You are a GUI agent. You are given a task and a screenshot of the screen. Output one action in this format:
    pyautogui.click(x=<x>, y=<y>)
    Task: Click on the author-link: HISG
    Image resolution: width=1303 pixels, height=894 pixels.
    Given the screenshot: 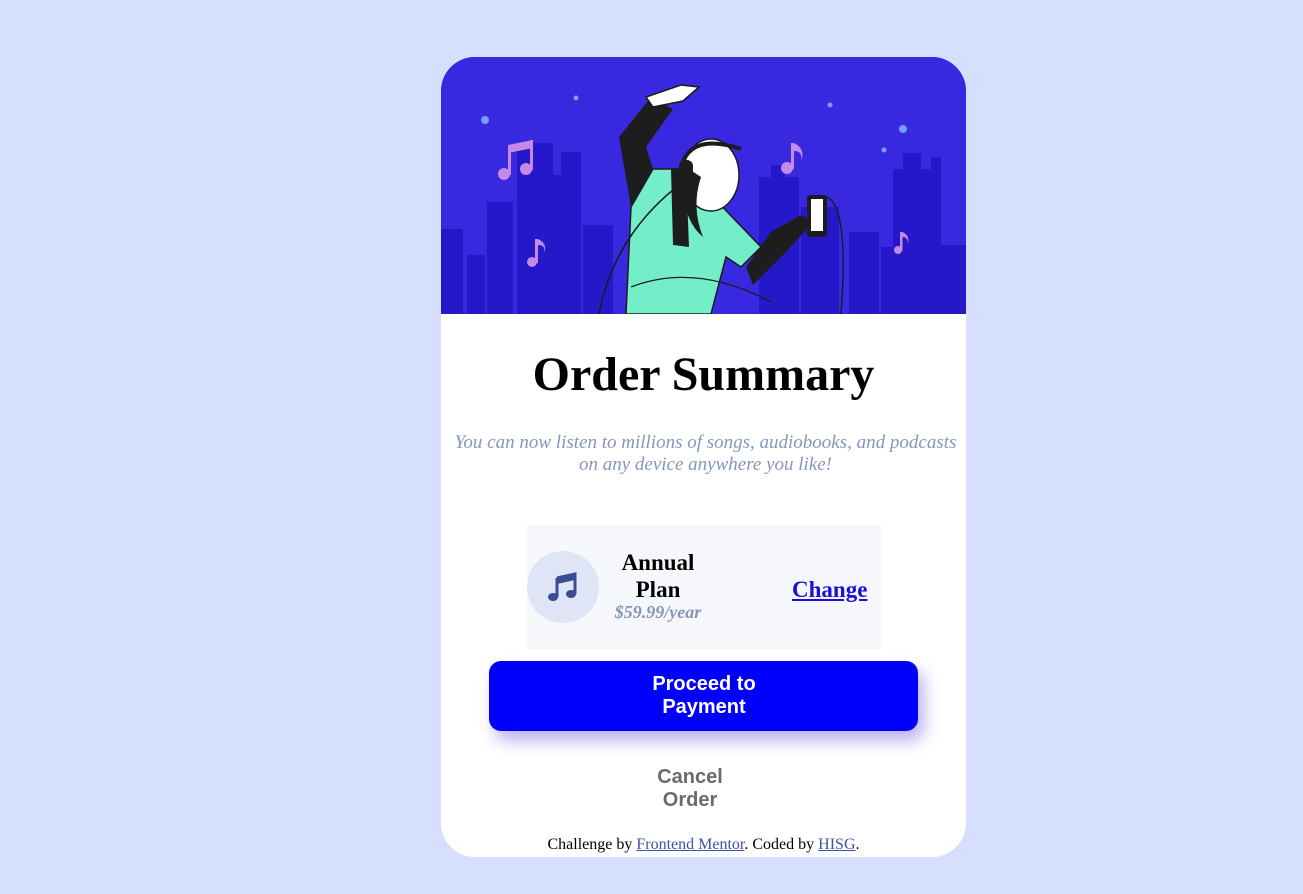 What is the action you would take?
    pyautogui.click(x=836, y=844)
    